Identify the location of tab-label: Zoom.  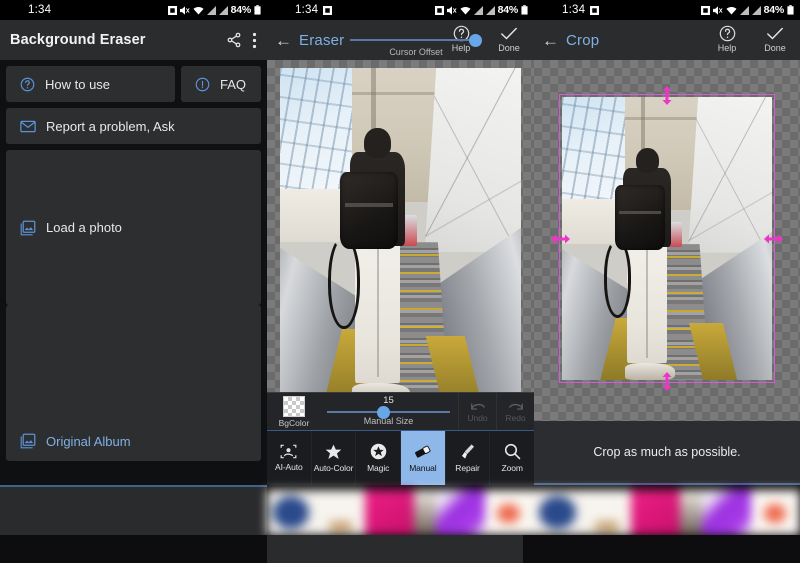
(512, 468).